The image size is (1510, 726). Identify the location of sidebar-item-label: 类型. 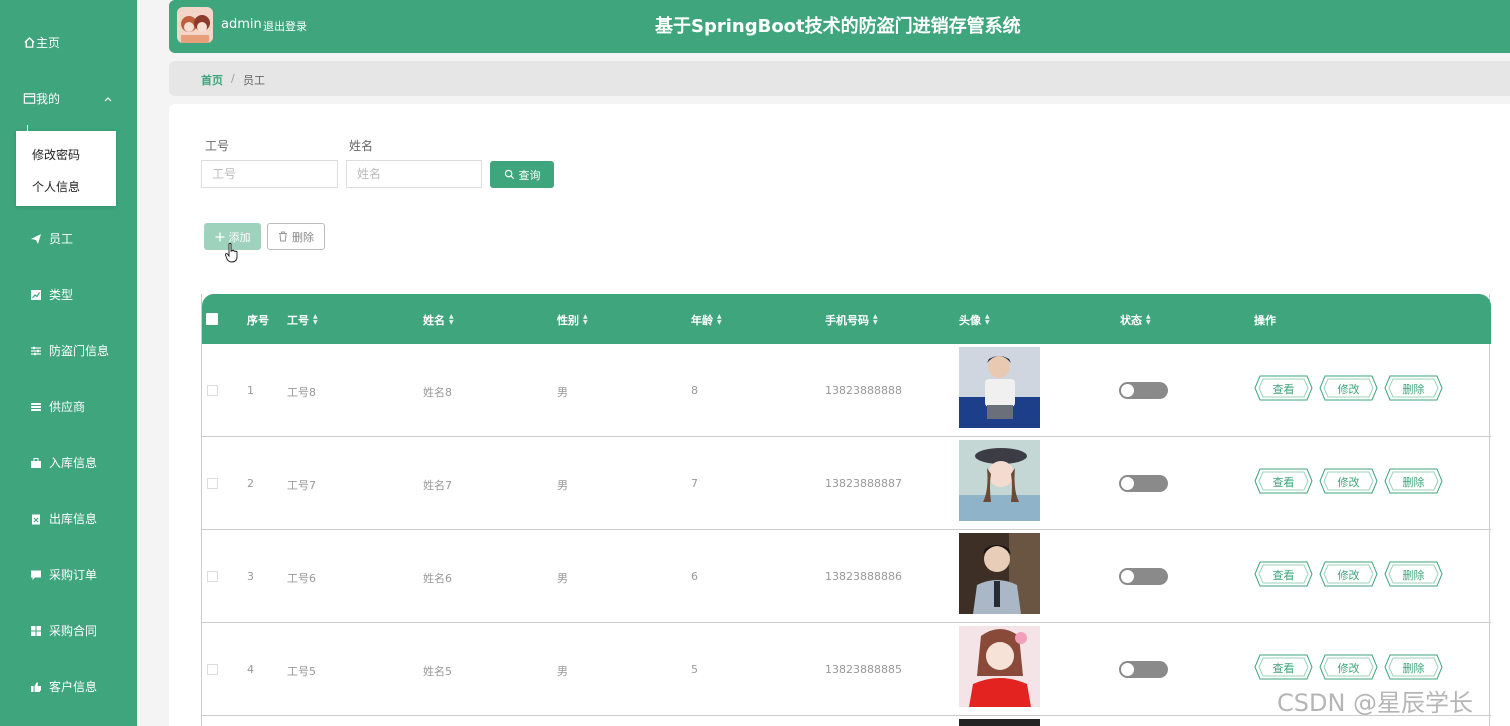
(61, 295).